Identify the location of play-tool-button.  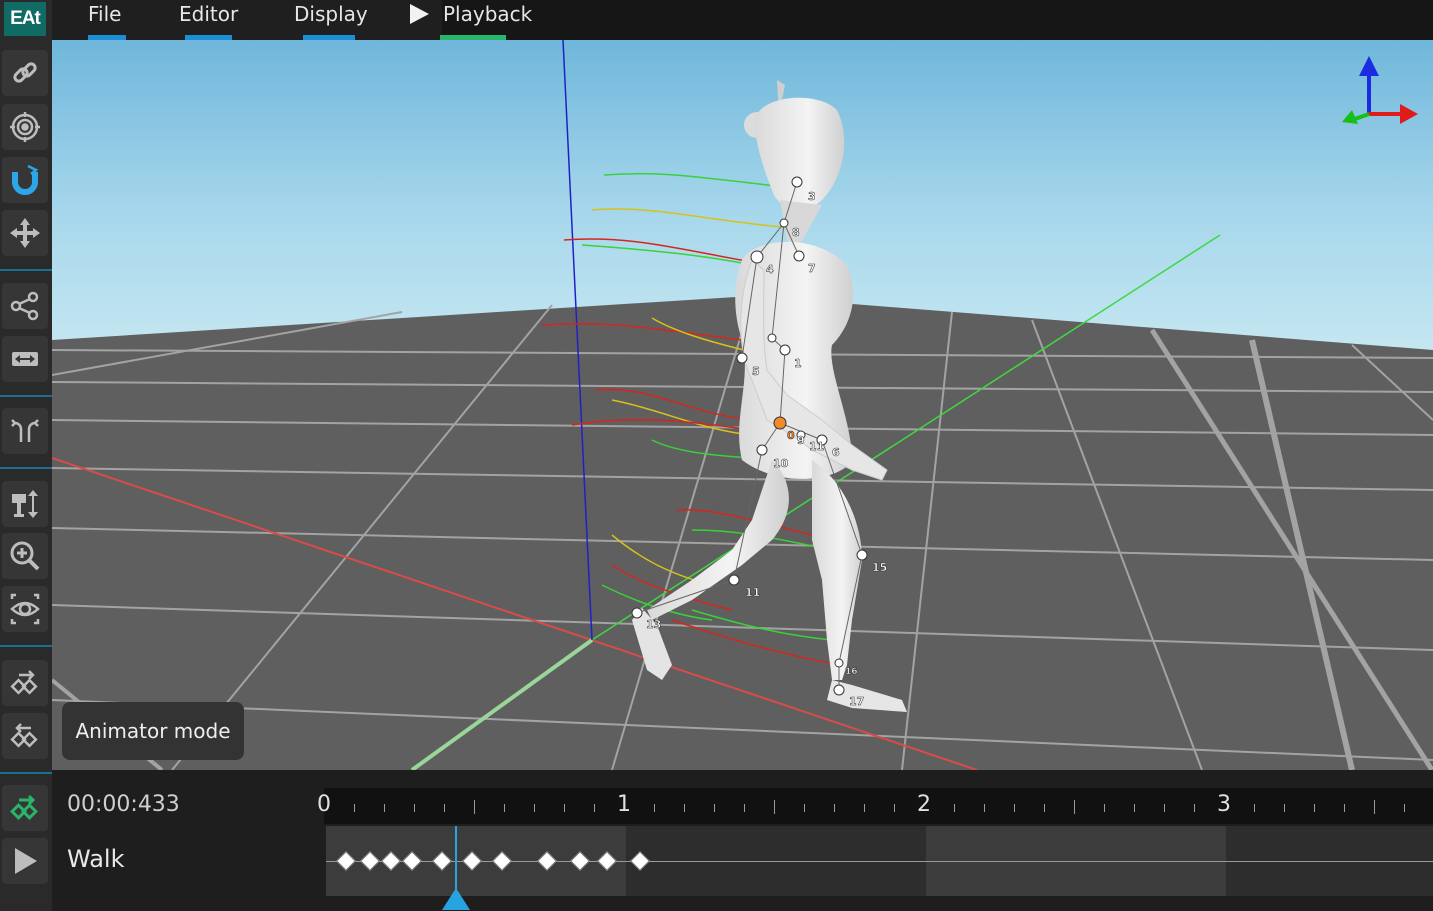
(25, 861).